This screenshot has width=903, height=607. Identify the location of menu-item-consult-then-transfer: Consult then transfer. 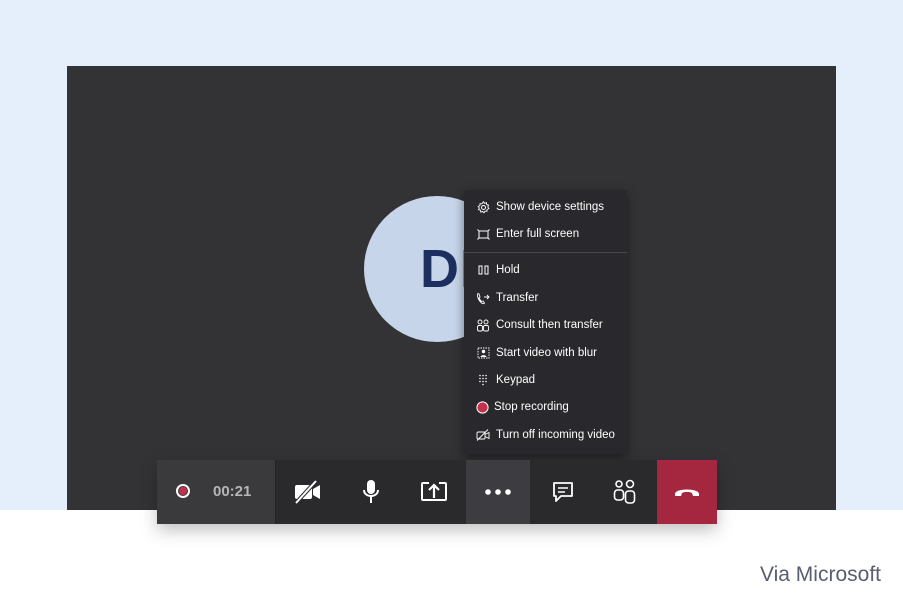
(545, 325).